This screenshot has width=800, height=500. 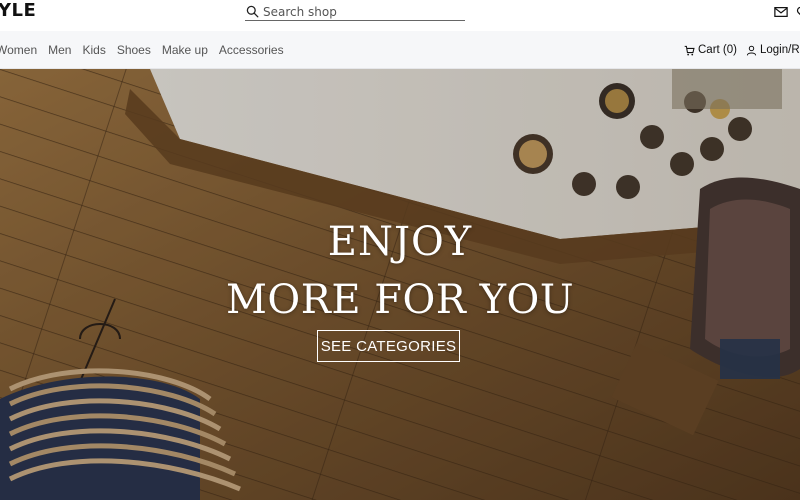 I want to click on nav-item-makeup: Make up, so click(x=185, y=50).